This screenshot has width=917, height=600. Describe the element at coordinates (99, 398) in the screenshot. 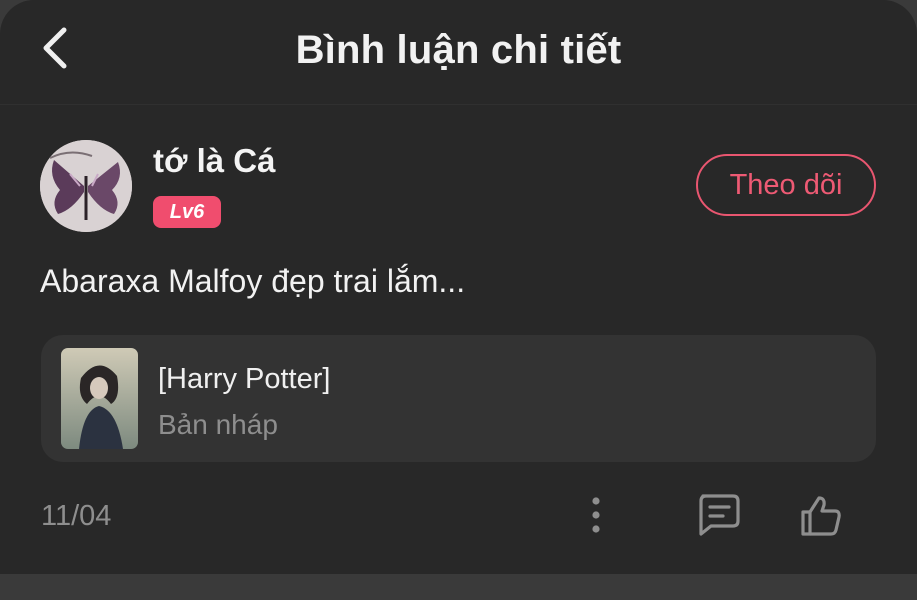

I see `story-cover-image` at that location.